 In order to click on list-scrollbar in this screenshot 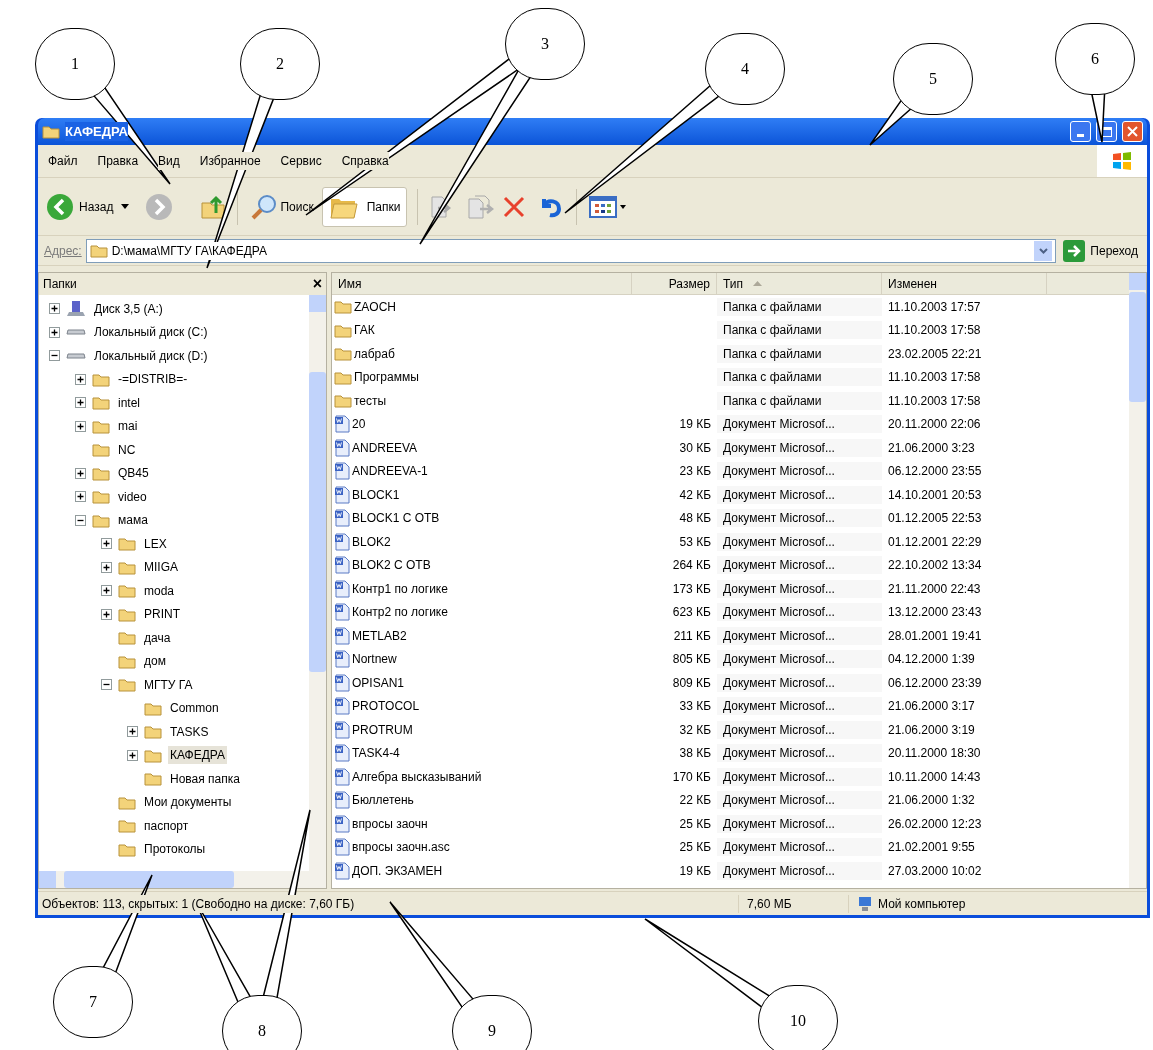, I will do `click(1137, 580)`.